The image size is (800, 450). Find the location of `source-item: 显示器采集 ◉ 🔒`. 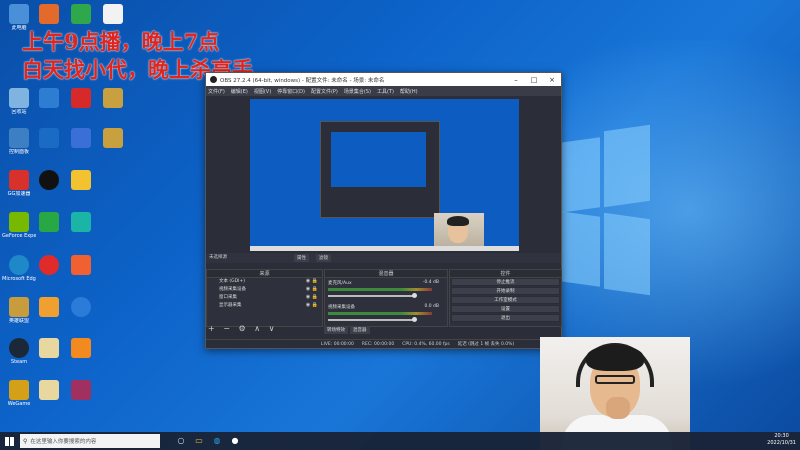

source-item: 显示器采集 ◉ 🔒 is located at coordinates (264, 306).